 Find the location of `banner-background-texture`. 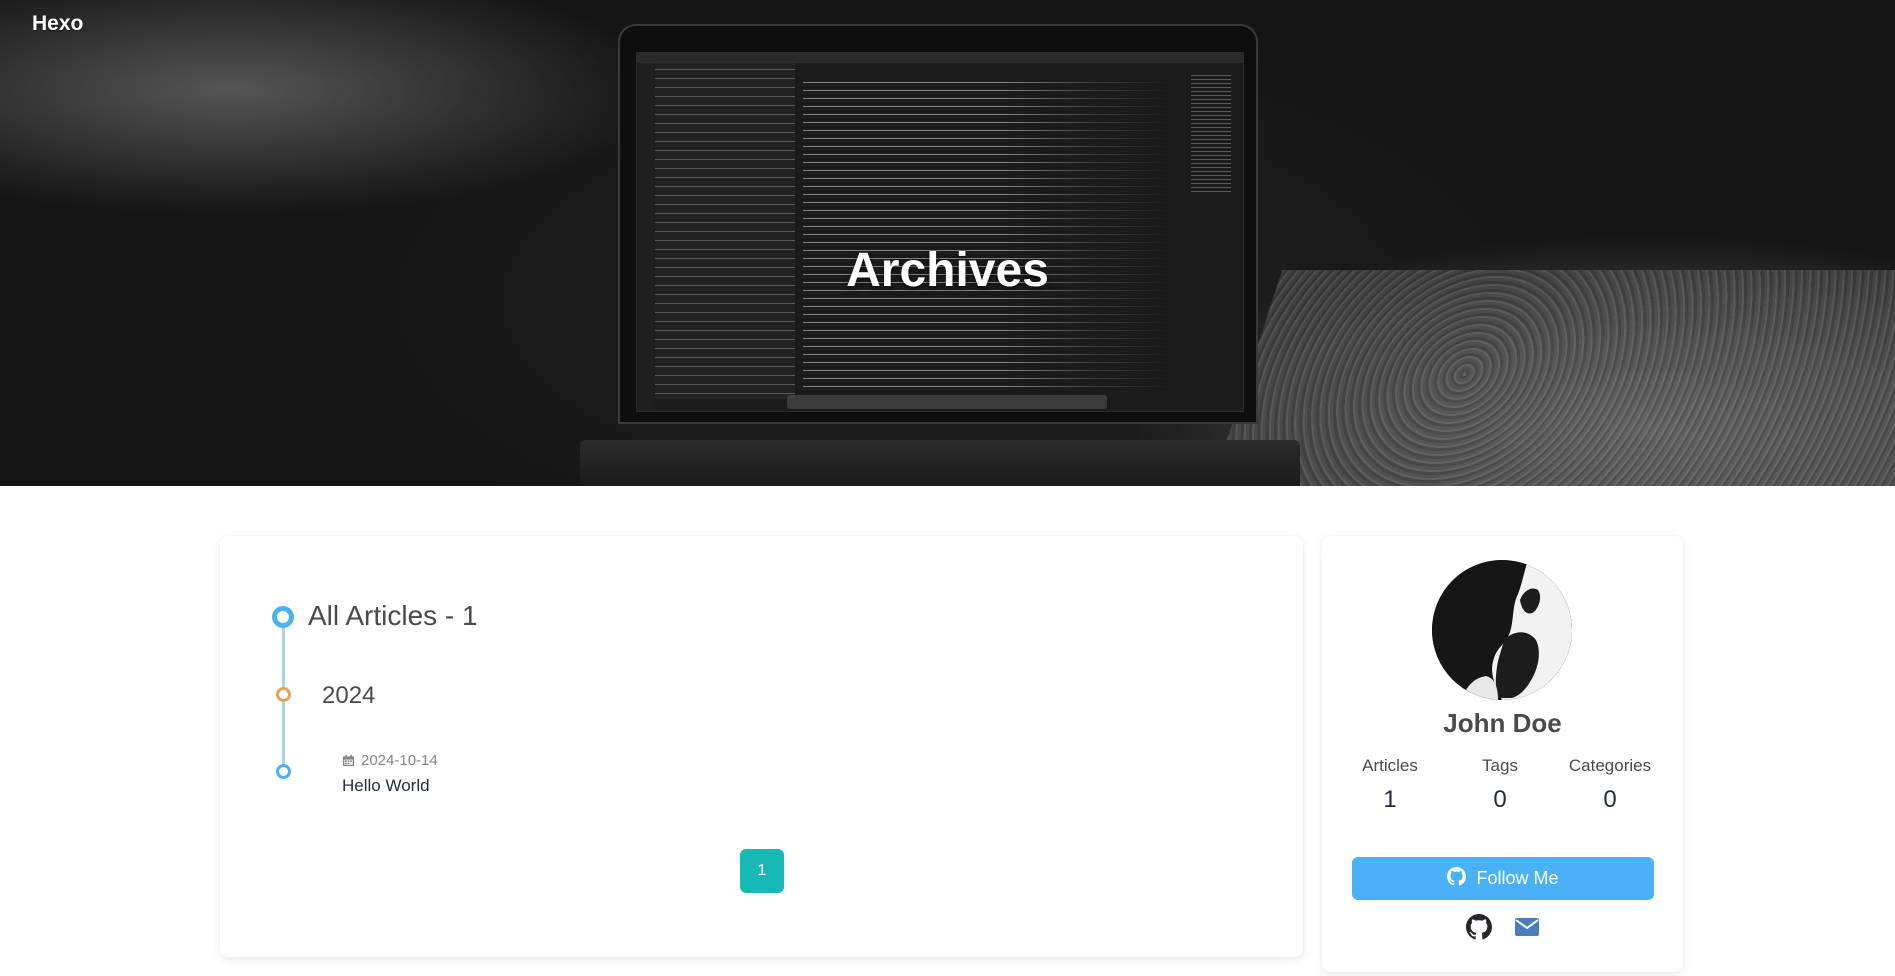

banner-background-texture is located at coordinates (1546, 378).